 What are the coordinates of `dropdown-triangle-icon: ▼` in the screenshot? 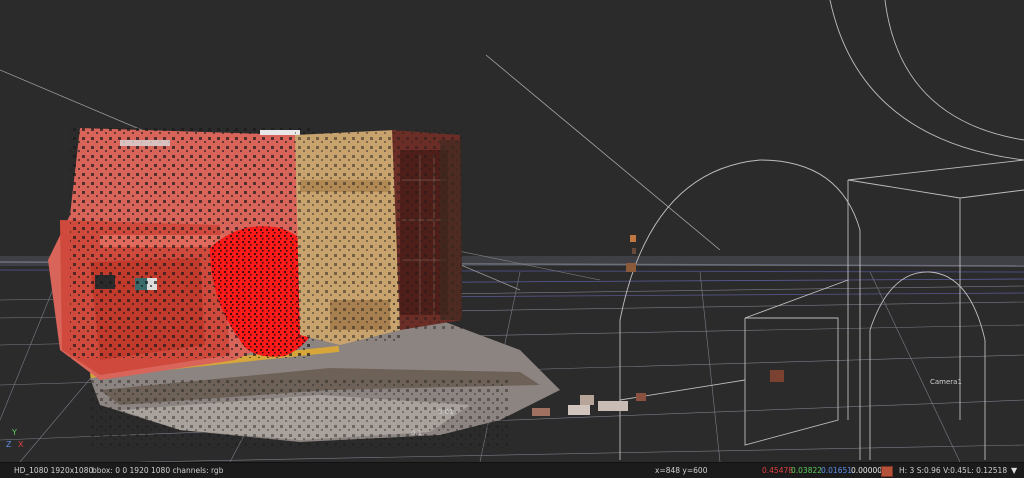 It's located at (1014, 470).